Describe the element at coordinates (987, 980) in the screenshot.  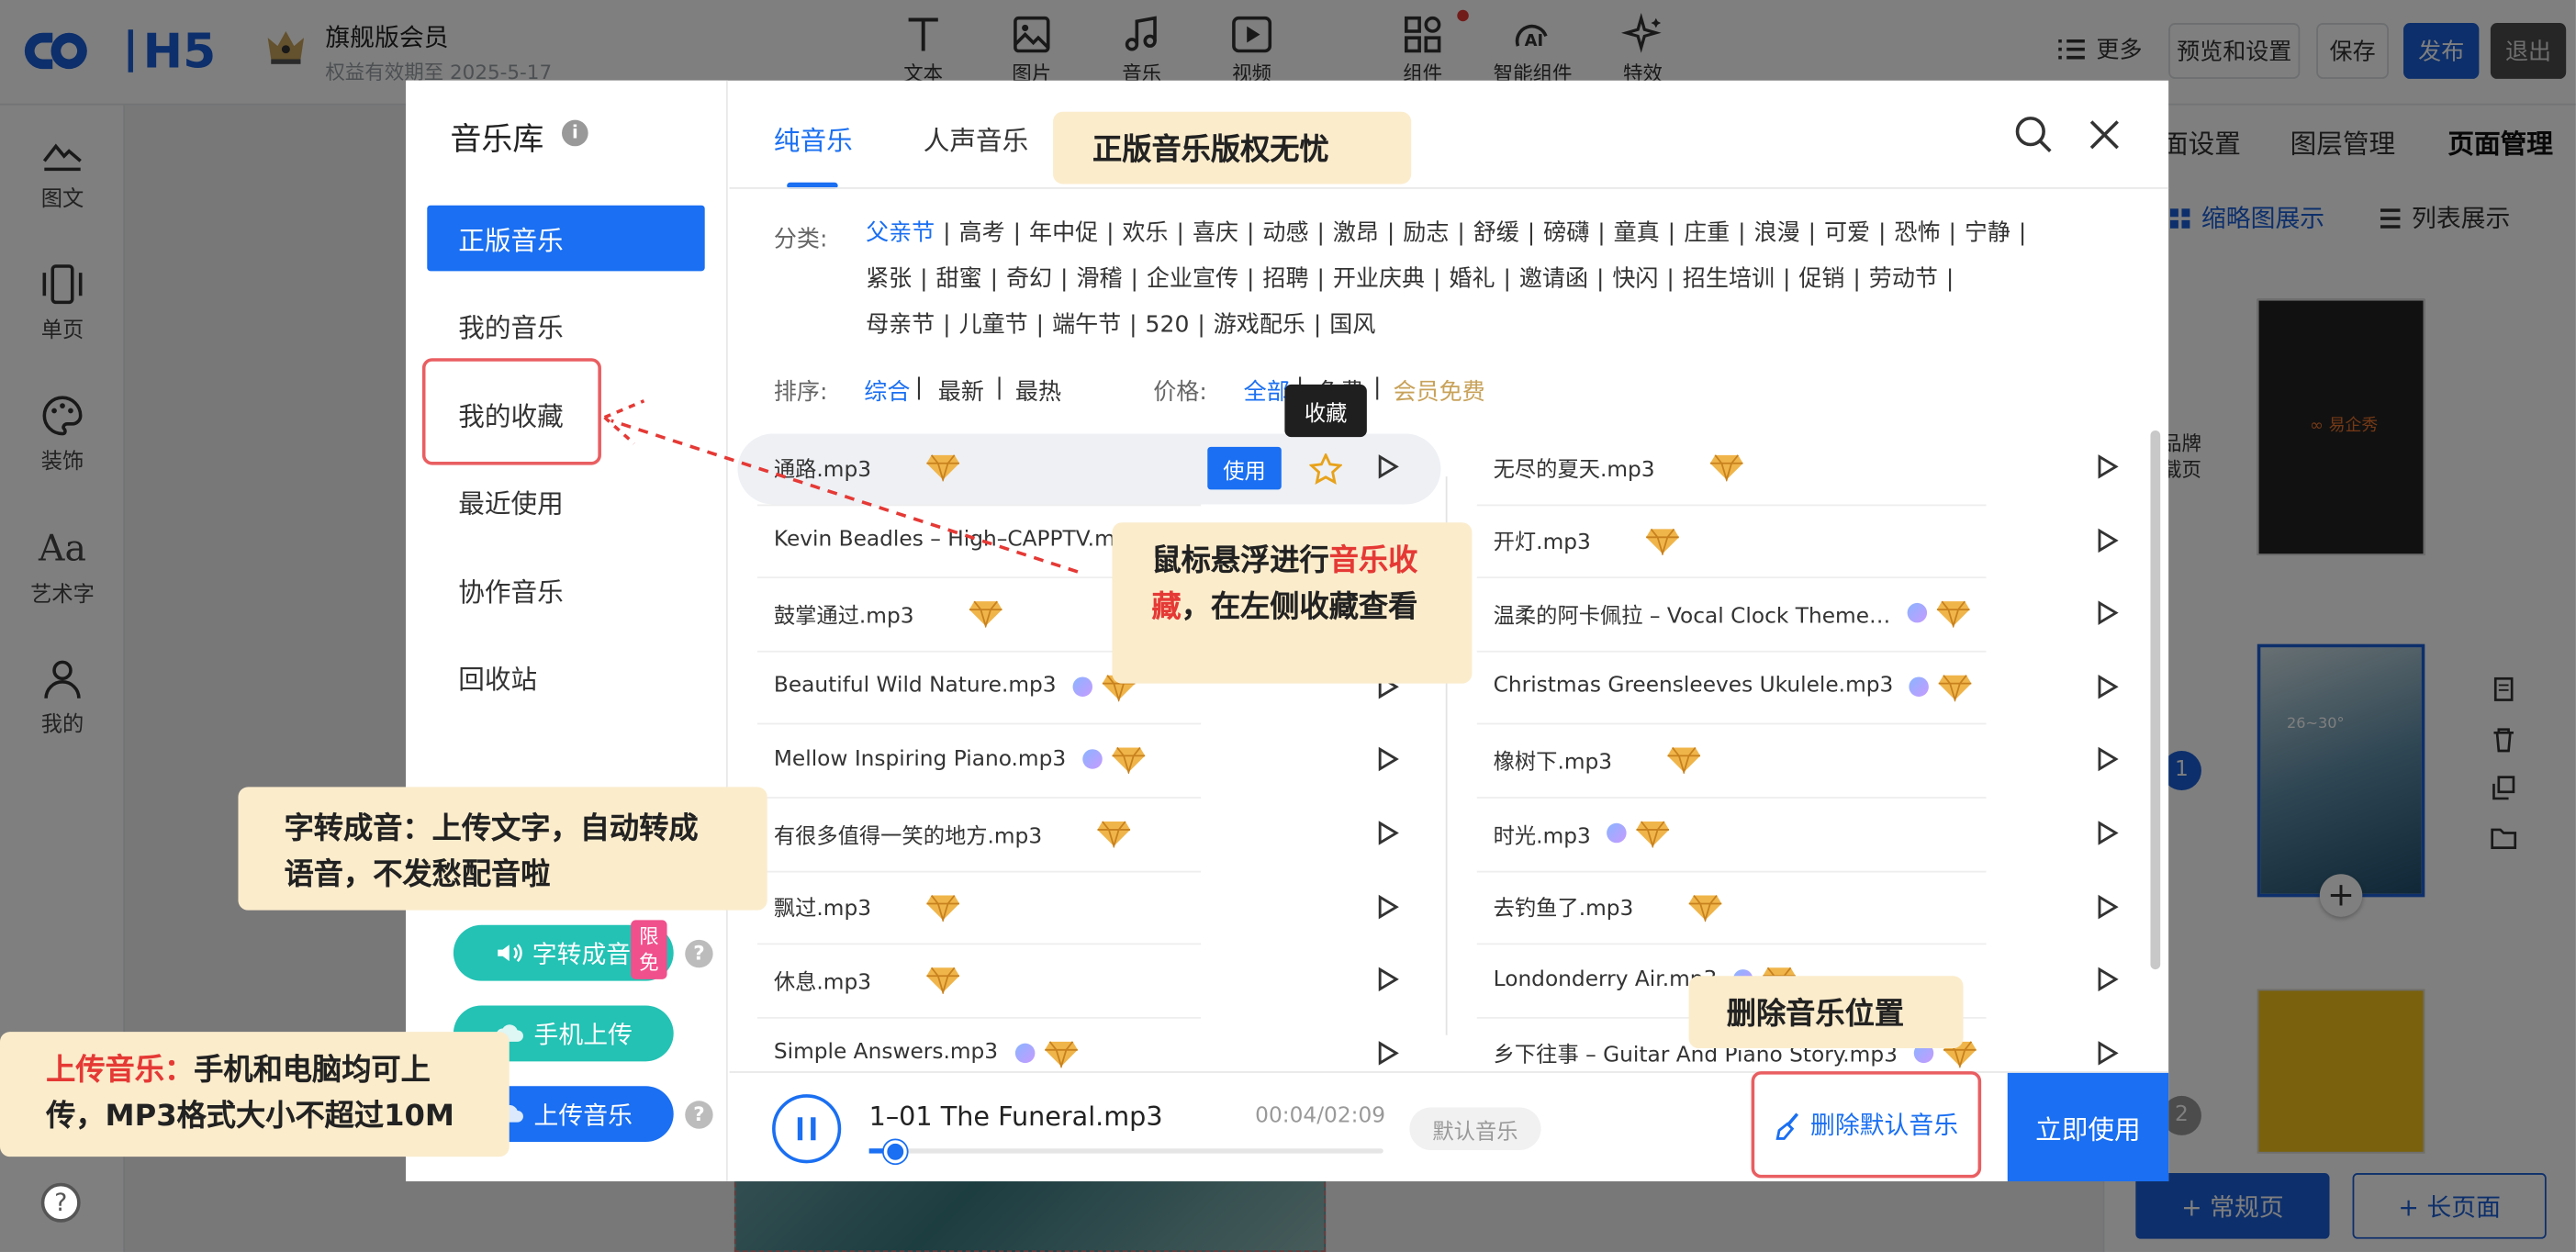
I see `song-row: 休息.mp3` at that location.